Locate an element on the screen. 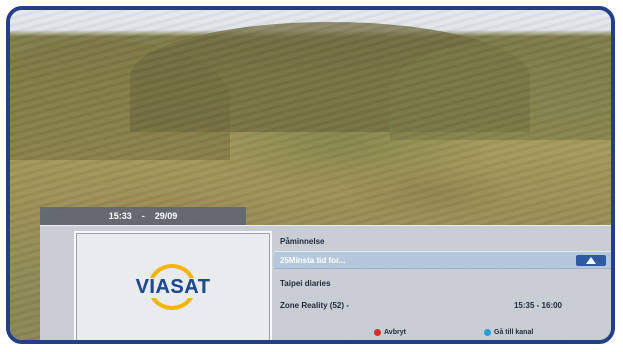 This screenshot has height=352, width=623. channel-logo-box: VIASAT is located at coordinates (173, 285).